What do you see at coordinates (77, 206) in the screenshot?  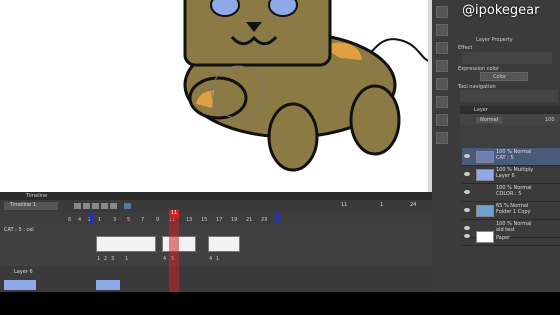 I see `first-frame-icon` at bounding box center [77, 206].